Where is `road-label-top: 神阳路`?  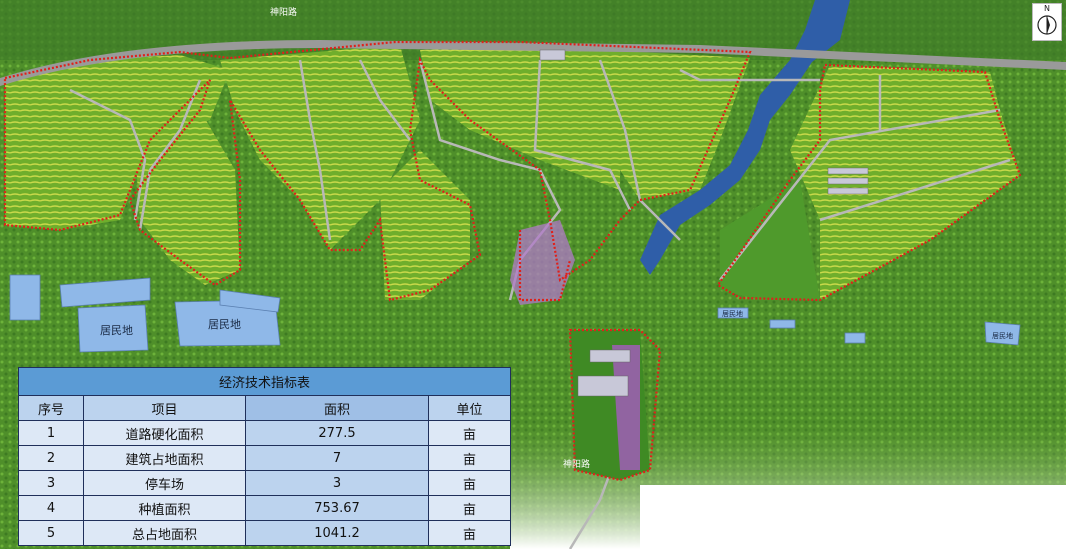 road-label-top: 神阳路 is located at coordinates (283, 12).